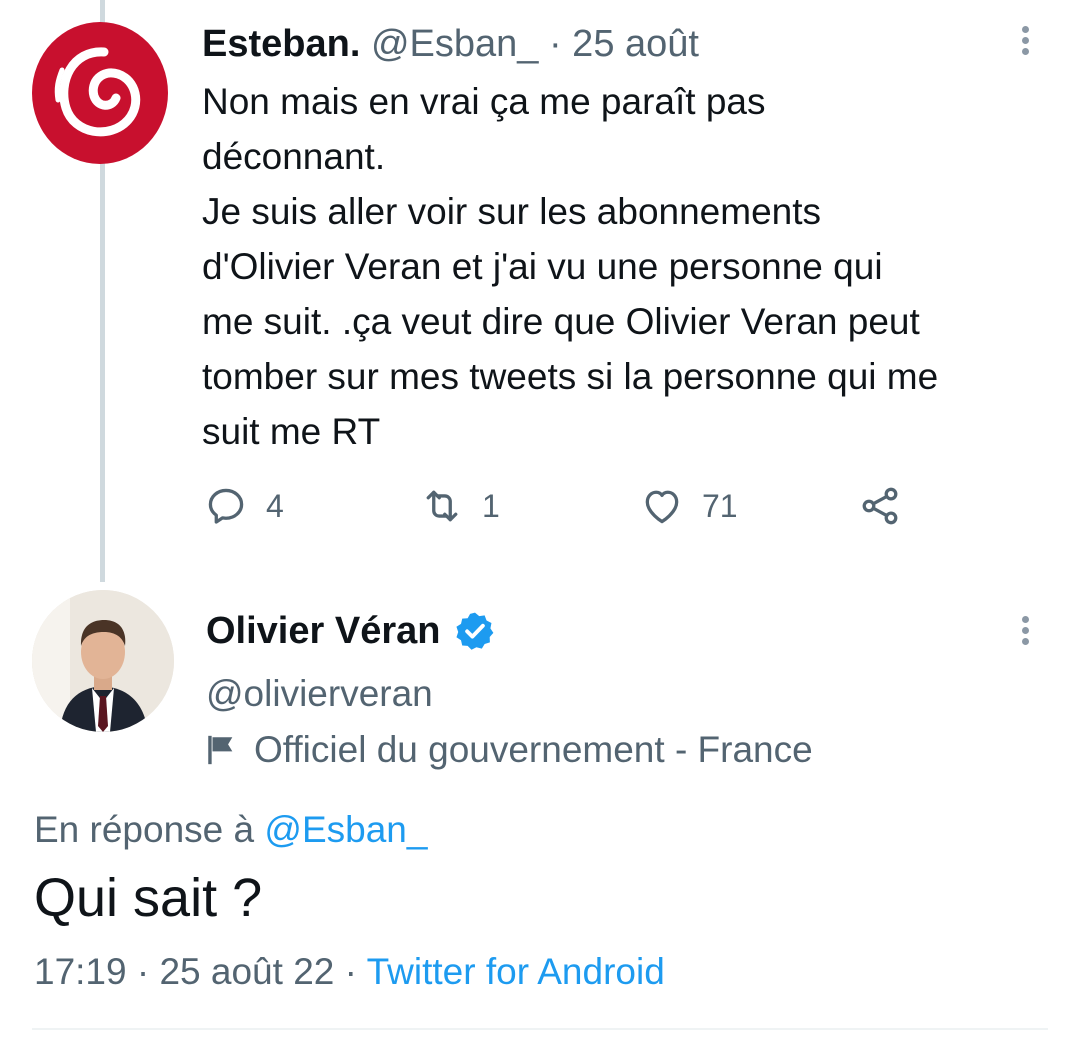  Describe the element at coordinates (491, 505) in the screenshot. I see `retweet-count: 1` at that location.